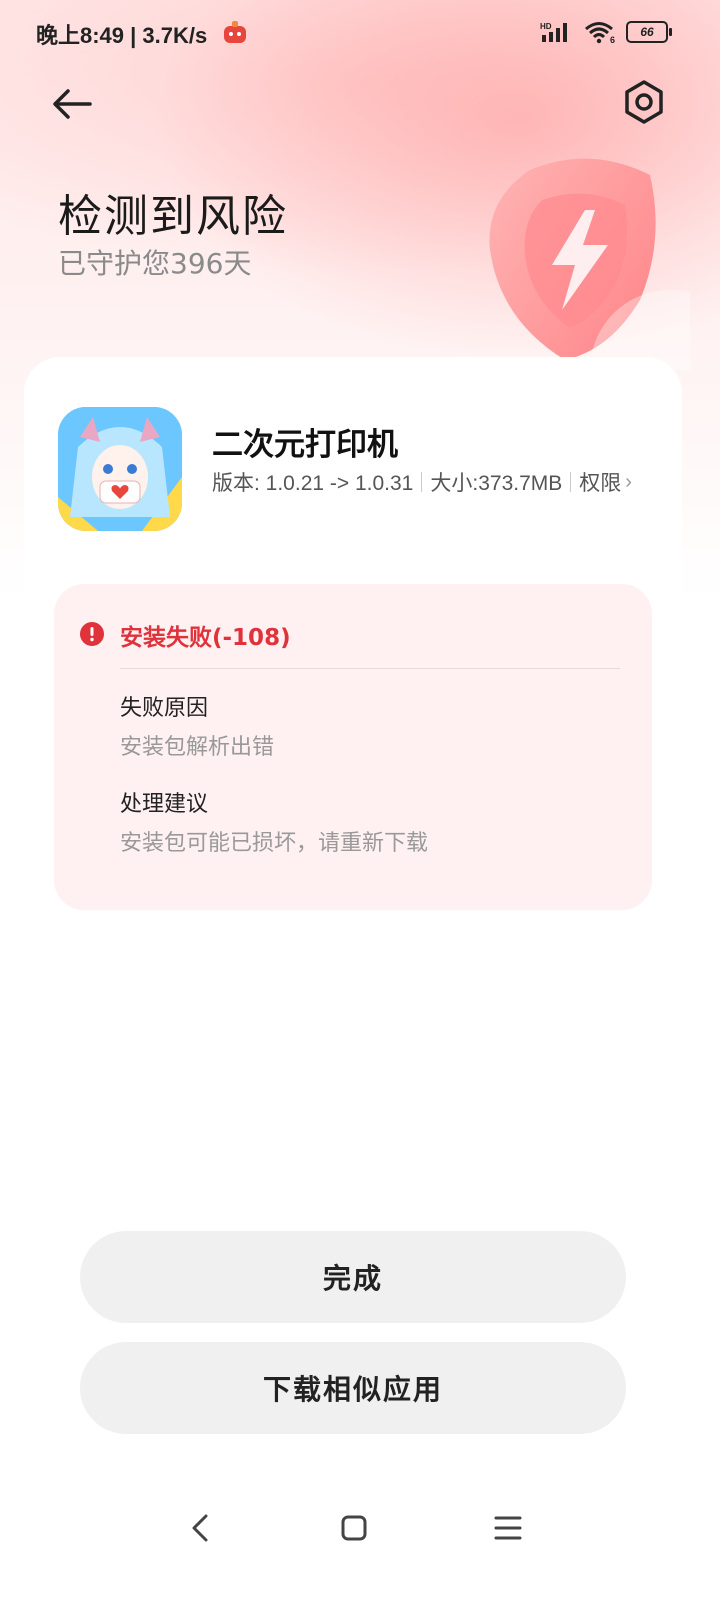 This screenshot has height=1600, width=720. I want to click on nav-home-icon, so click(354, 1528).